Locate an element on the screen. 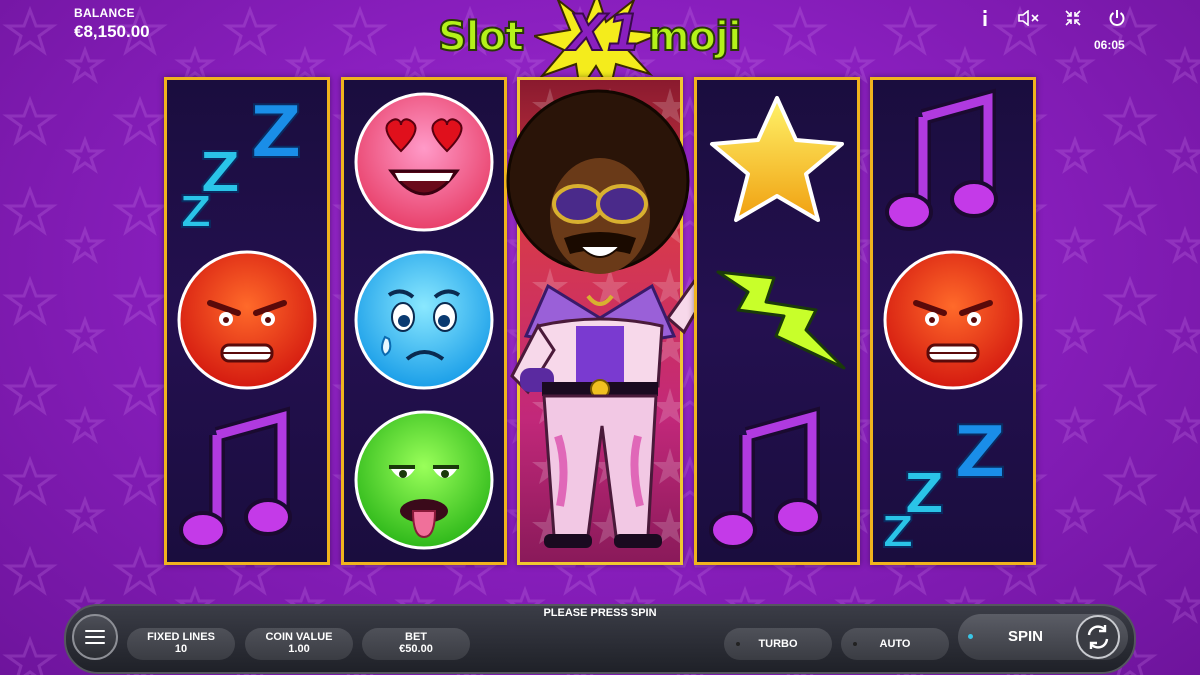 The height and width of the screenshot is (675, 1200). crying-face-icon is located at coordinates (424, 320).